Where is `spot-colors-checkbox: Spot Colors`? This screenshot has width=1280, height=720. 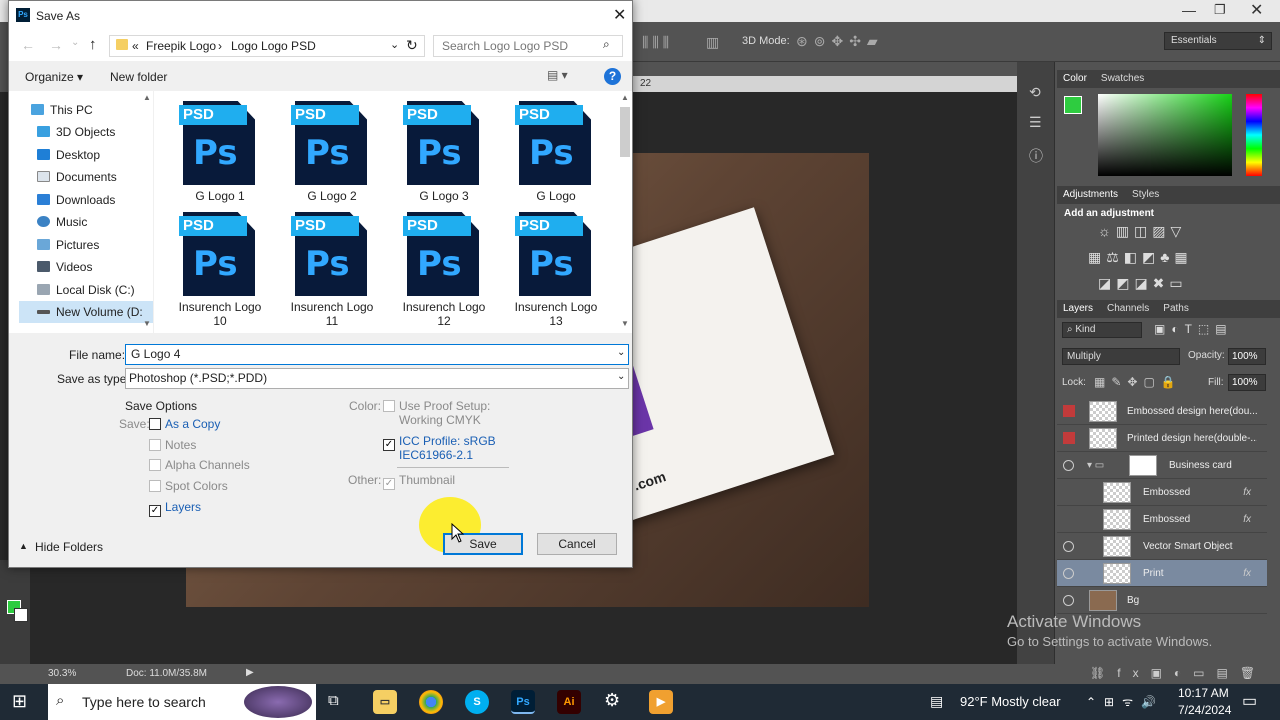 spot-colors-checkbox: Spot Colors is located at coordinates (188, 486).